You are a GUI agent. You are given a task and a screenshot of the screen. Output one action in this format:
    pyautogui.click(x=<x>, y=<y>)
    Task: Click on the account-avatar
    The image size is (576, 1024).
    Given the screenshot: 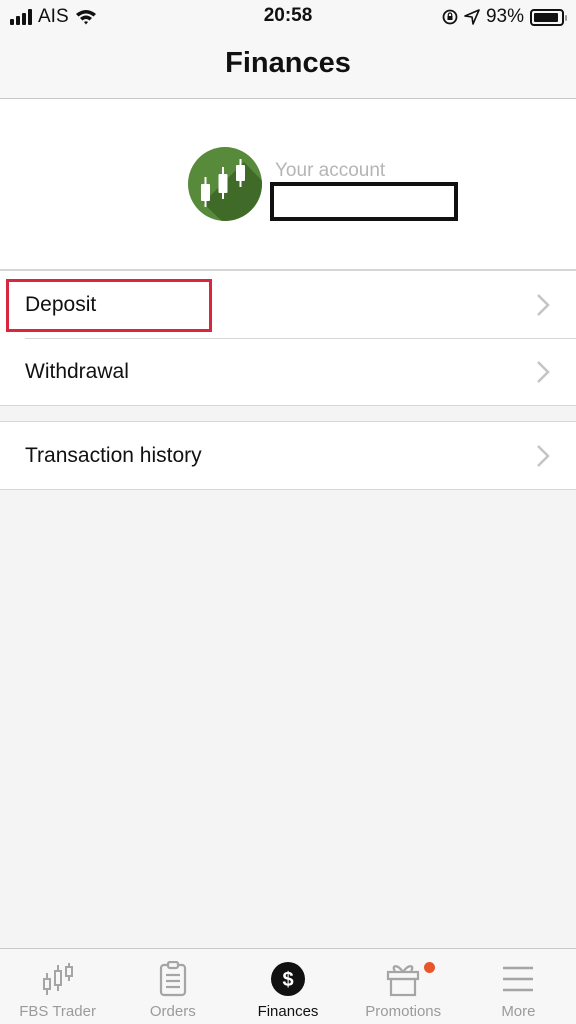 What is the action you would take?
    pyautogui.click(x=225, y=184)
    